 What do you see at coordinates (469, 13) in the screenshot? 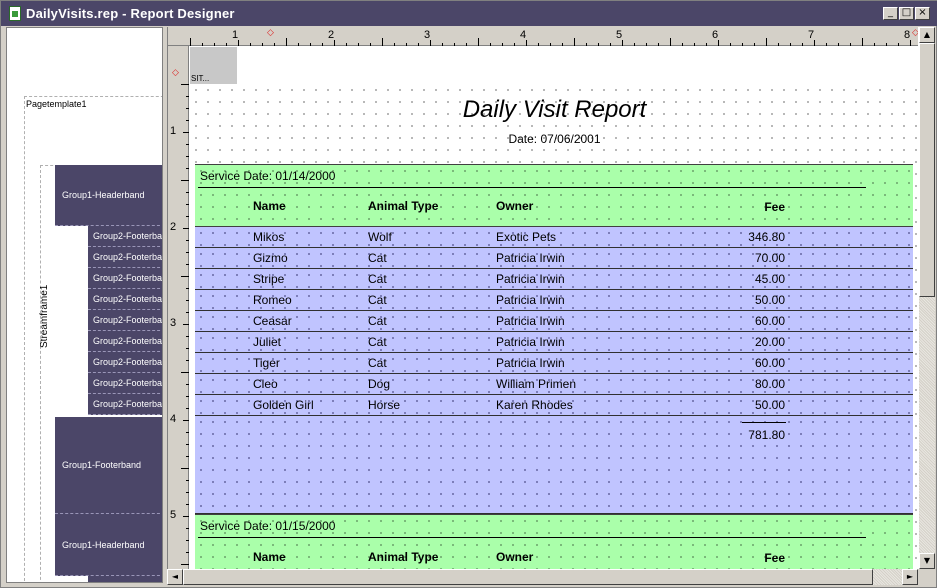
I see `title-bar: DailyVisits.rep - Report Designer _ □ ×` at bounding box center [469, 13].